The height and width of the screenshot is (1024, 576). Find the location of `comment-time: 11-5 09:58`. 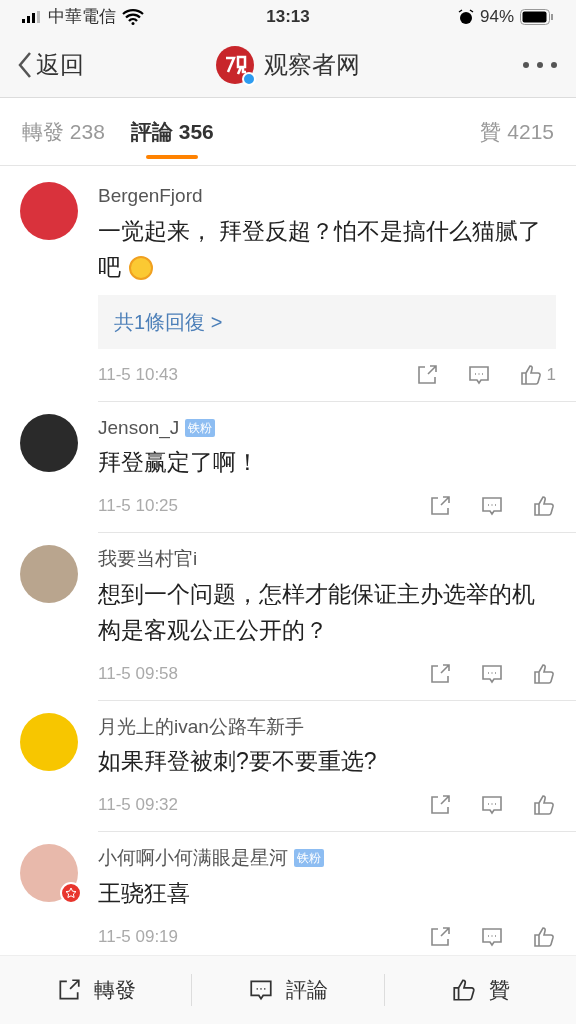

comment-time: 11-5 09:58 is located at coordinates (139, 673).